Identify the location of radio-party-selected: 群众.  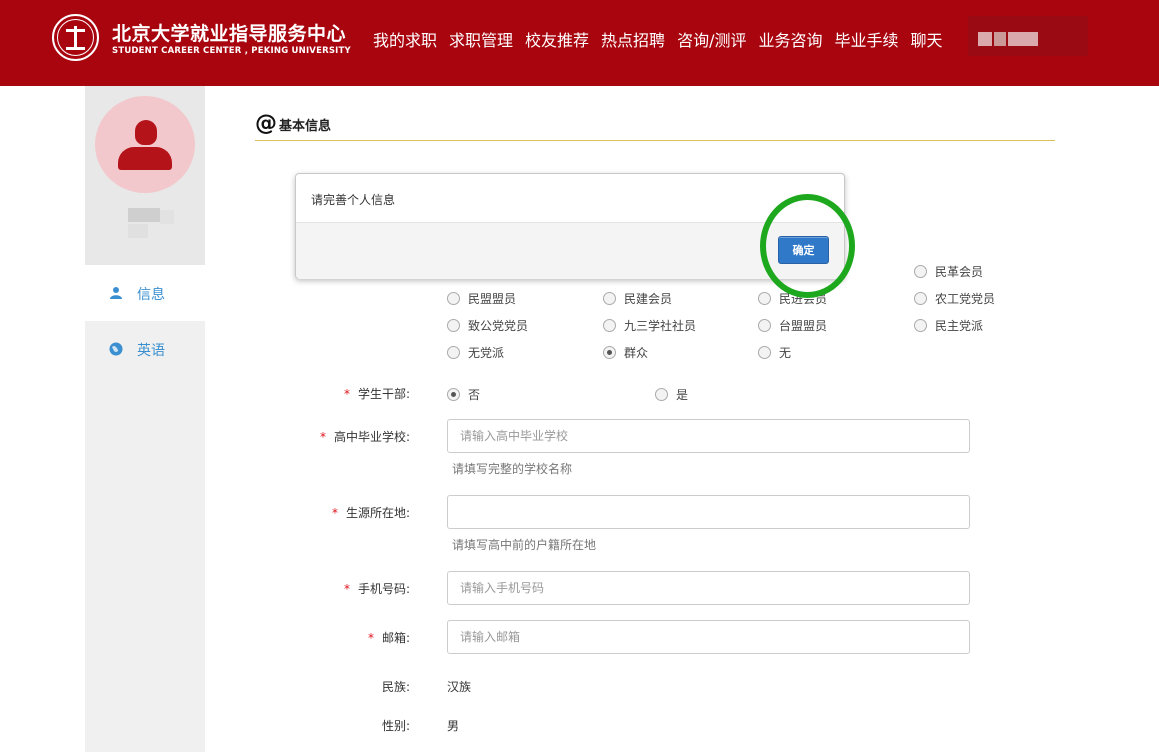
(625, 352).